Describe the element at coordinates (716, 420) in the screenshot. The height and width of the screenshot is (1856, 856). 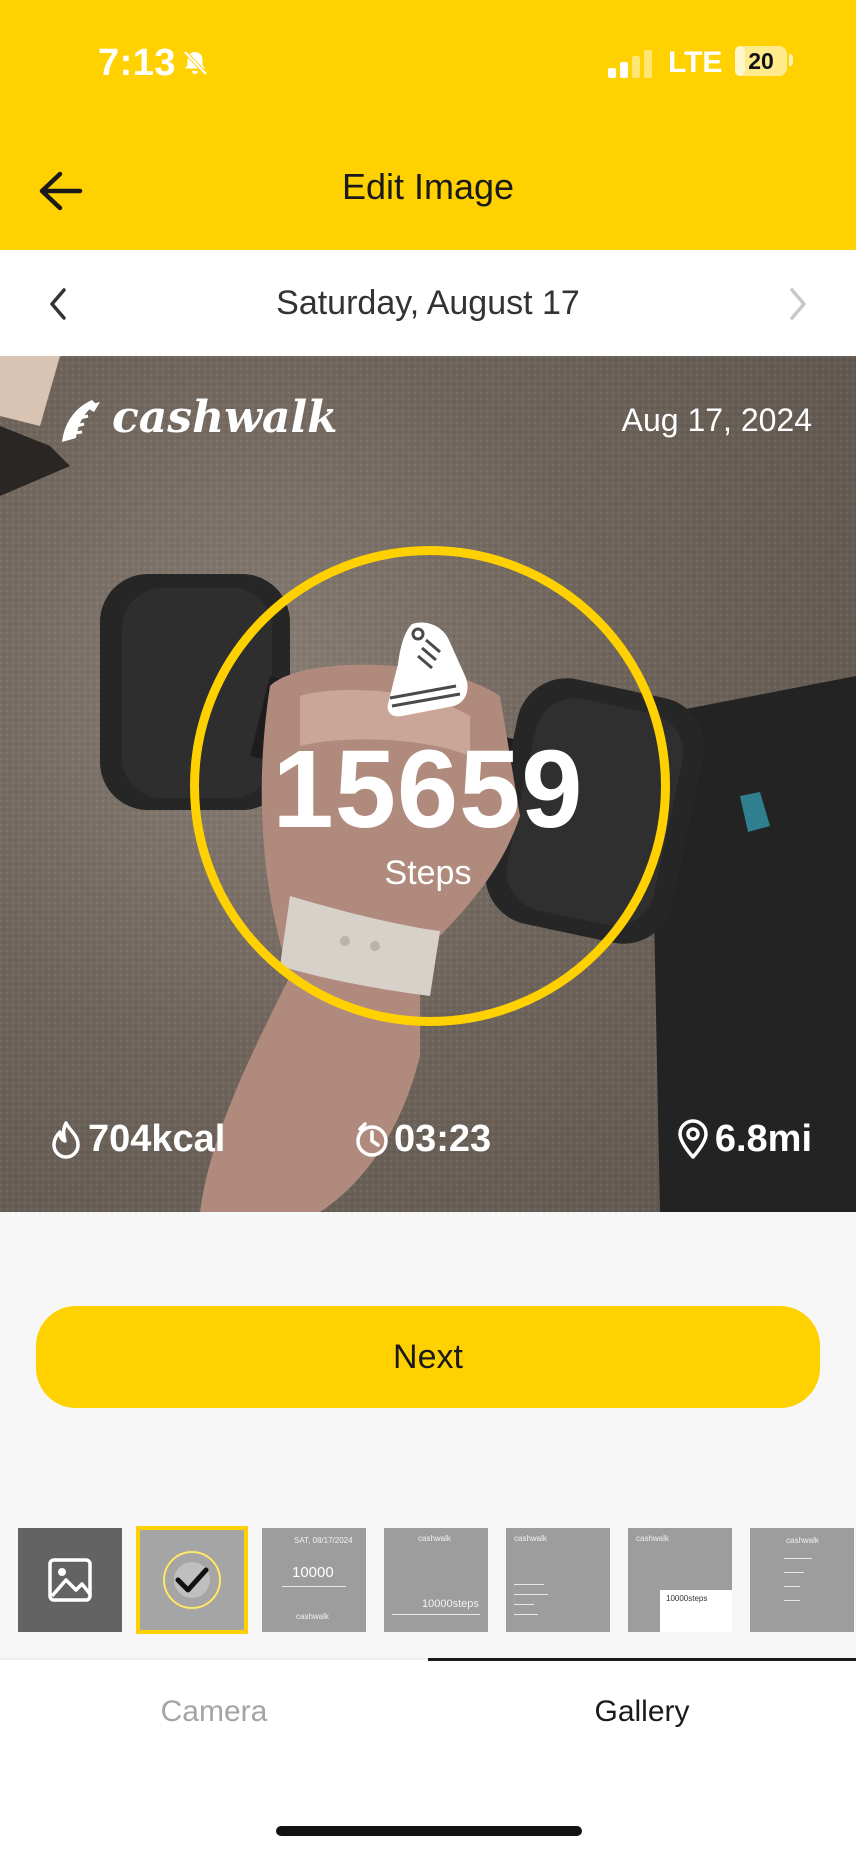
I see `photo-date: Aug 17, 2024` at that location.